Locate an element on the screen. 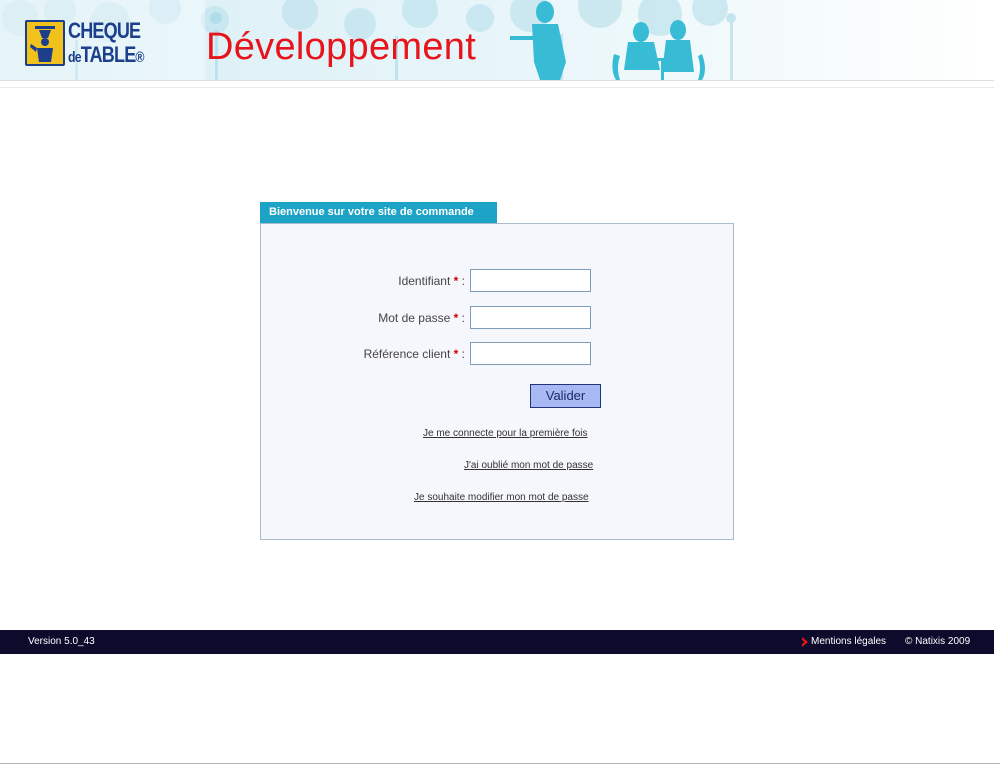 This screenshot has height=765, width=1000. mentions-legales-link: Mentions légales is located at coordinates (848, 642).